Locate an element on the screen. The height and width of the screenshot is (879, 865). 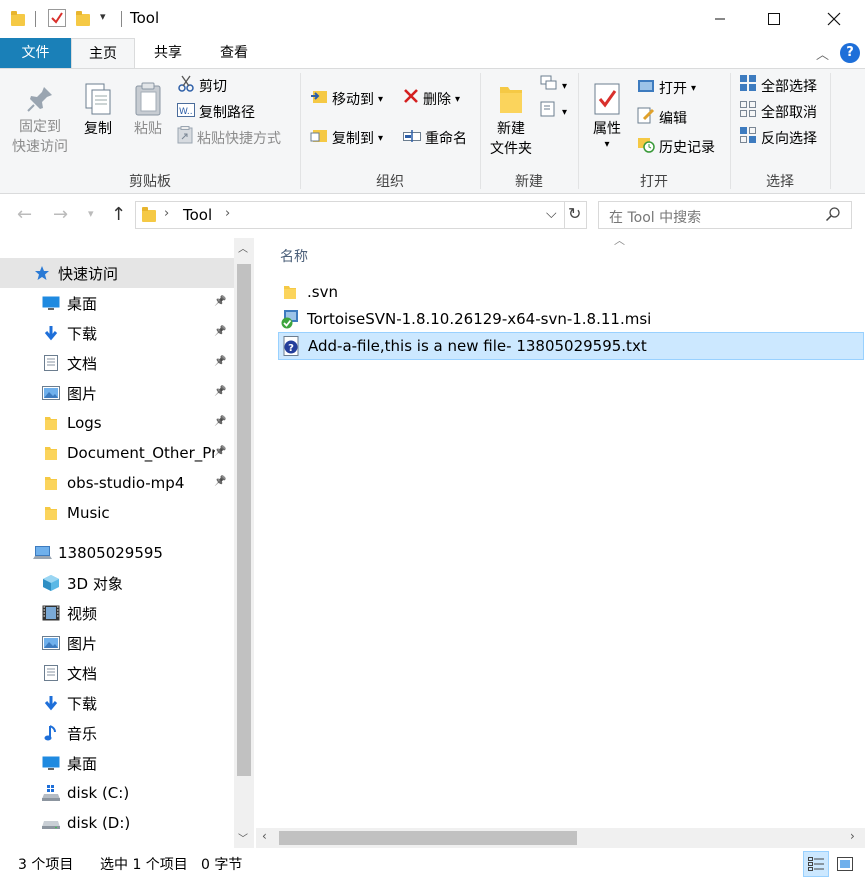
history-label: 历史记录 is located at coordinates (687, 148).